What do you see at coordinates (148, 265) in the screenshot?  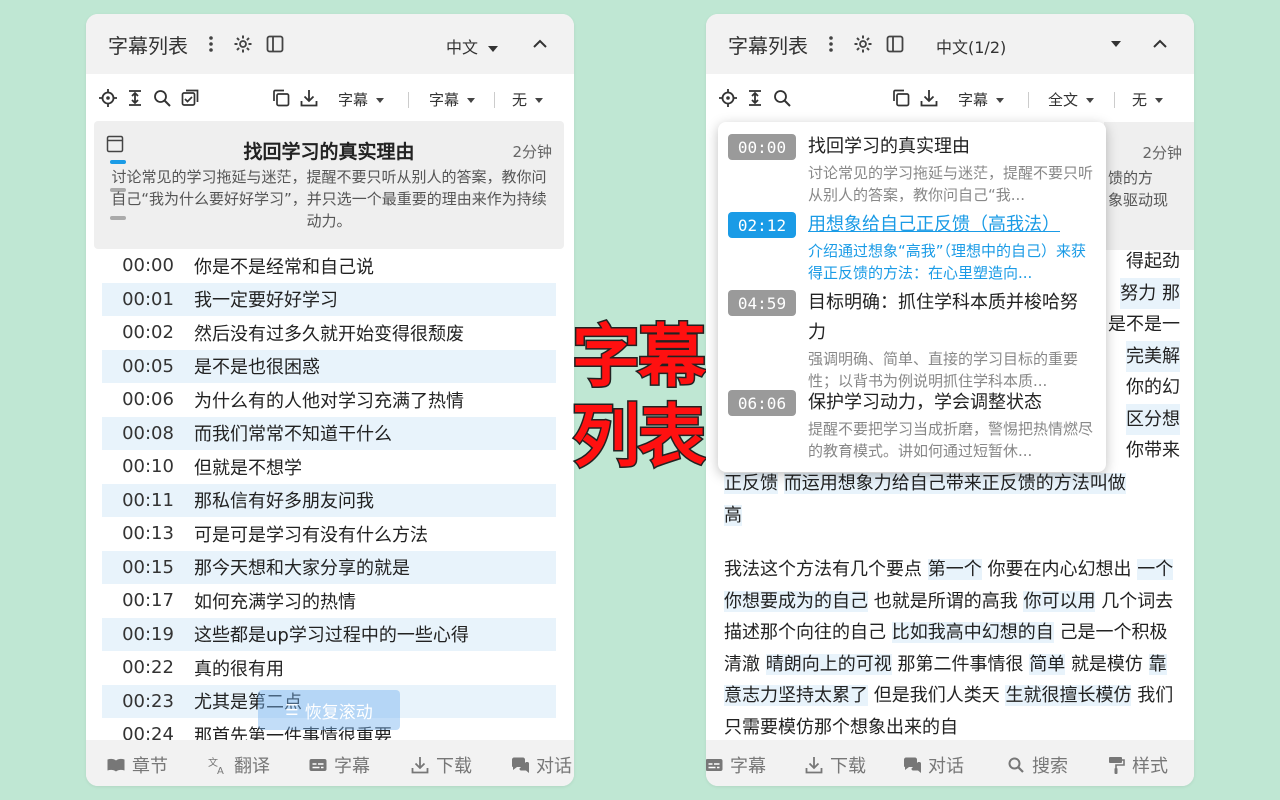 I see `subtitle-time: 00:00` at bounding box center [148, 265].